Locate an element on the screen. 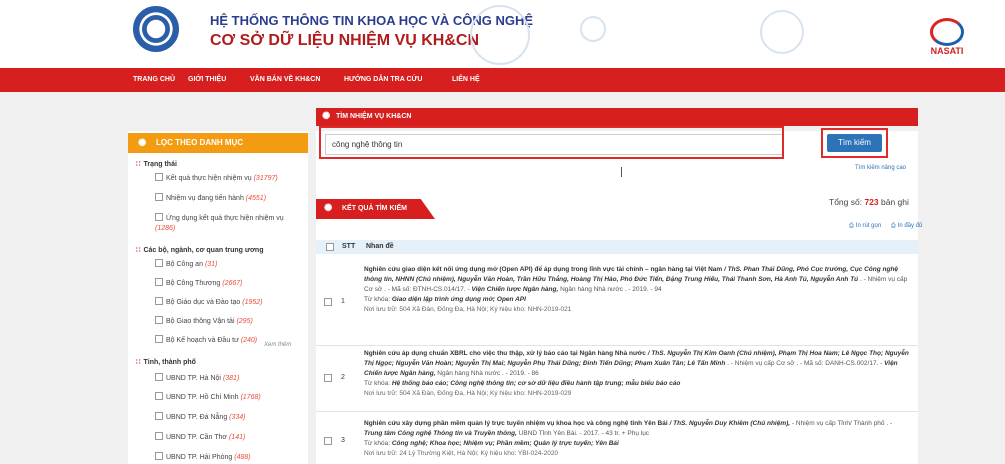 The image size is (1005, 464). filter-option: Nhiệm vụ đang tiến hành (4551) is located at coordinates (230, 198).